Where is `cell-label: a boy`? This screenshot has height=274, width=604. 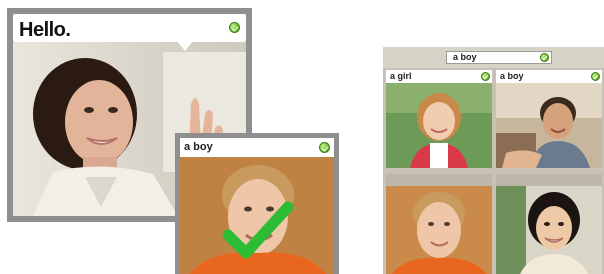 cell-label: a boy is located at coordinates (549, 76).